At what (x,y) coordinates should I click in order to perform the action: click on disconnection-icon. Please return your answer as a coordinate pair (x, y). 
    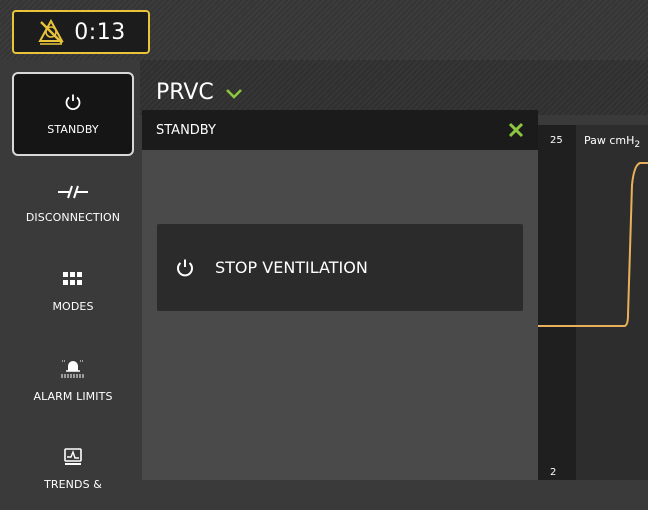
    Looking at the image, I should click on (73, 191).